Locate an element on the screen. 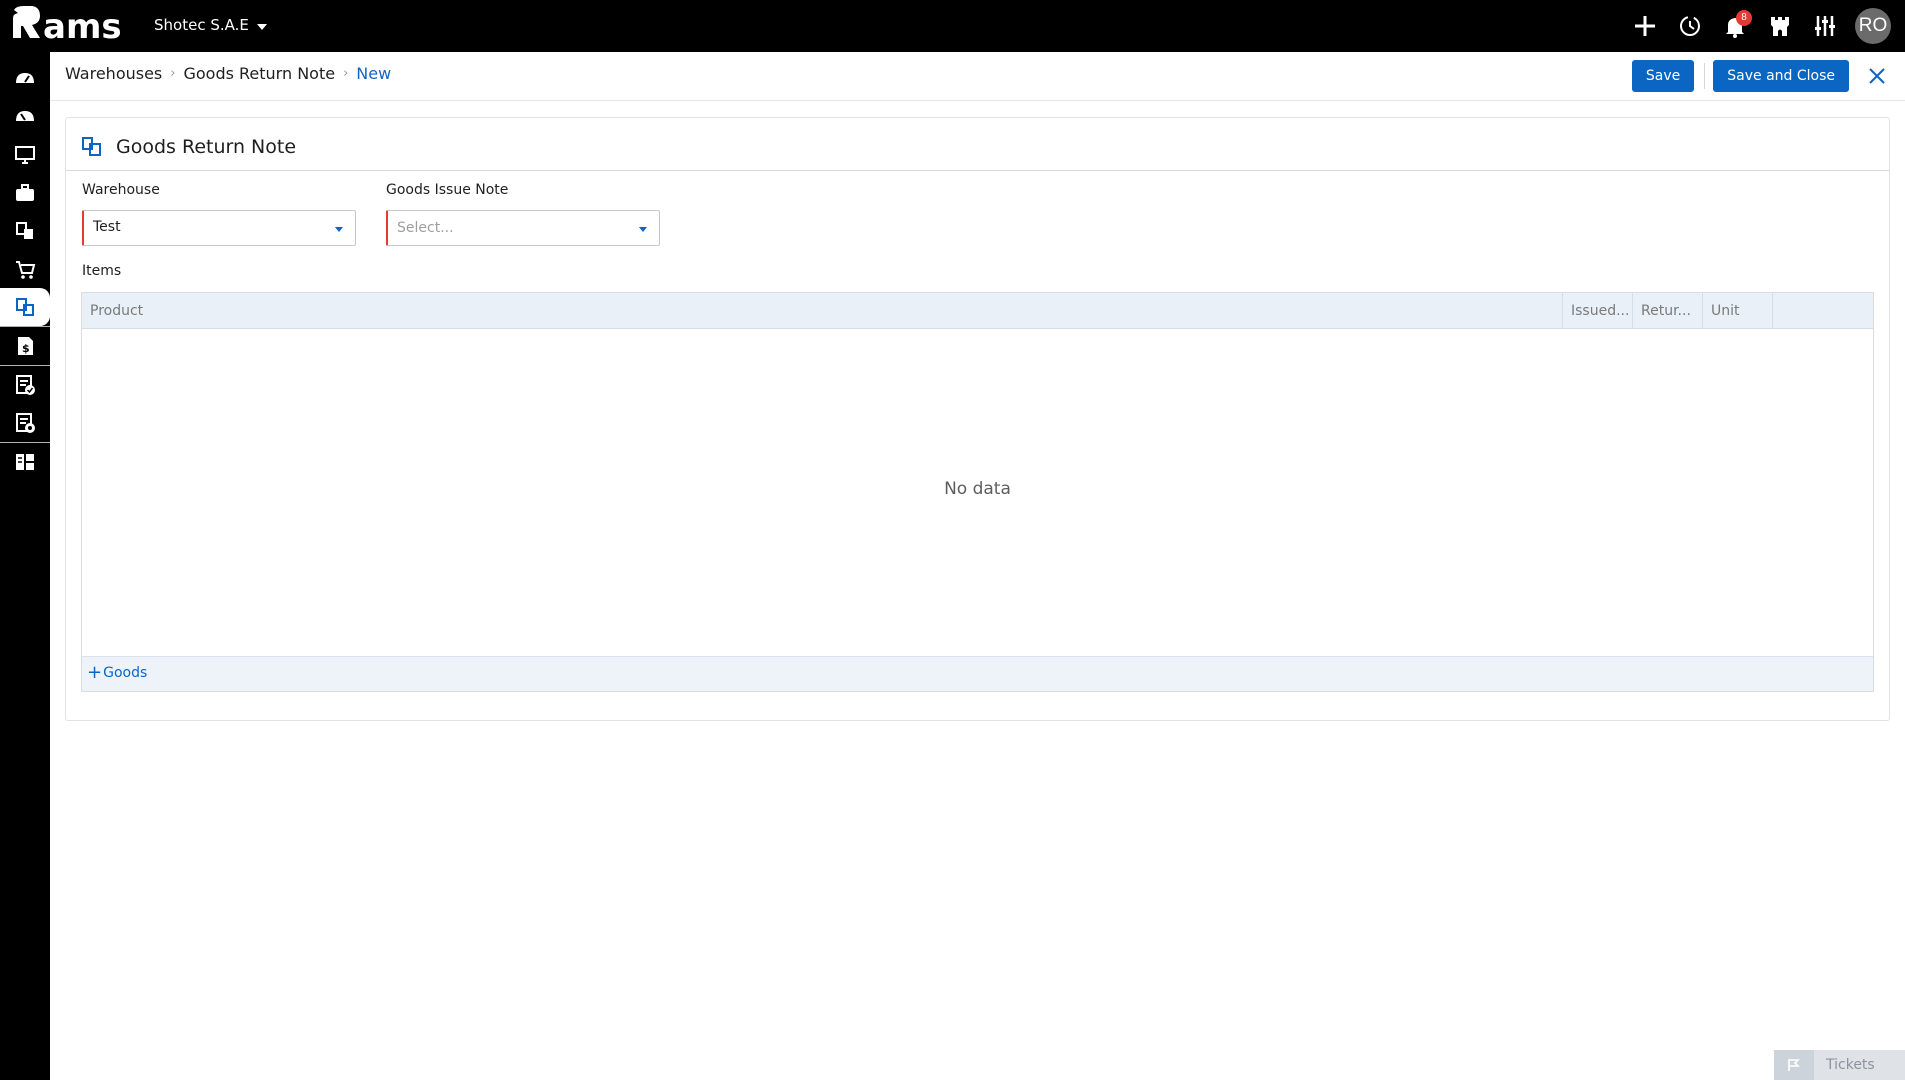 The image size is (1905, 1080). goods-issue-note-label: Goods Issue Note is located at coordinates (447, 190).